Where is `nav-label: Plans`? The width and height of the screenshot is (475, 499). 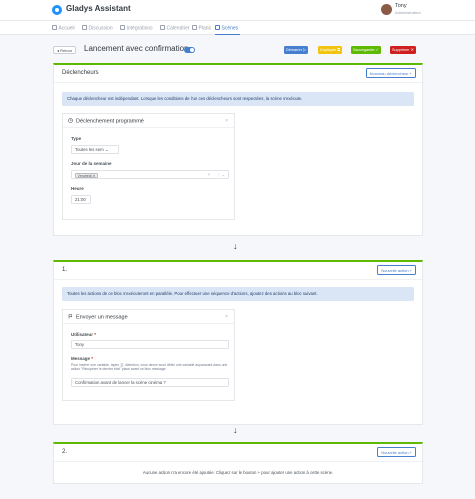
nav-label: Plans is located at coordinates (205, 28).